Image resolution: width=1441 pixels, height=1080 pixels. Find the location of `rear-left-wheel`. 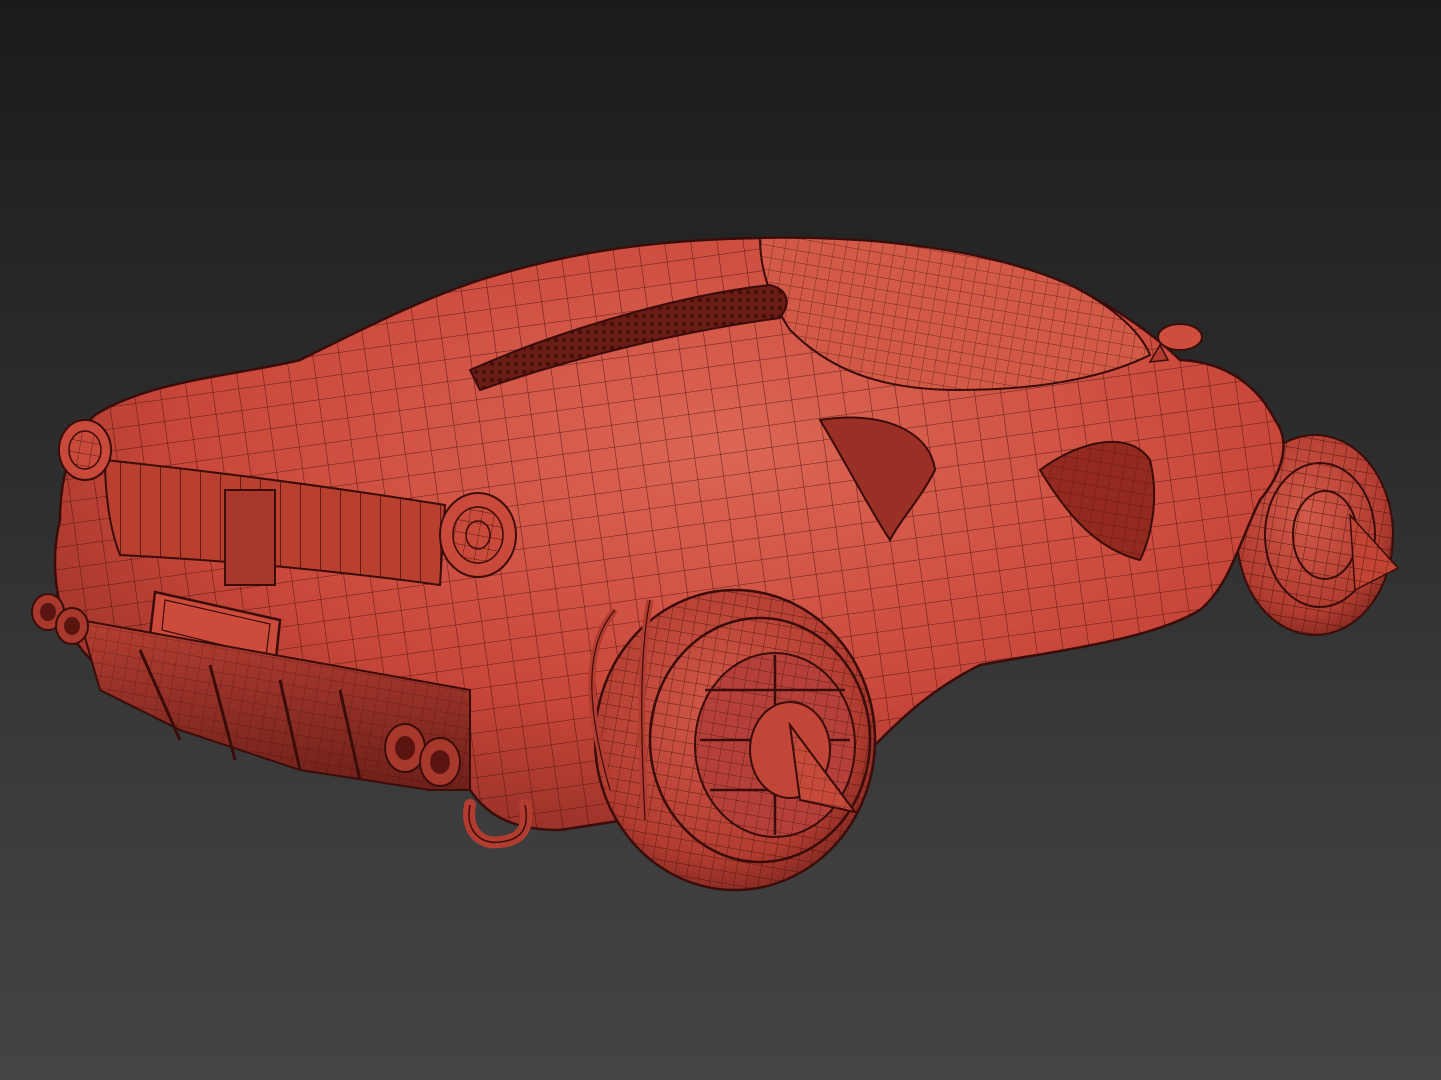

rear-left-wheel is located at coordinates (732, 740).